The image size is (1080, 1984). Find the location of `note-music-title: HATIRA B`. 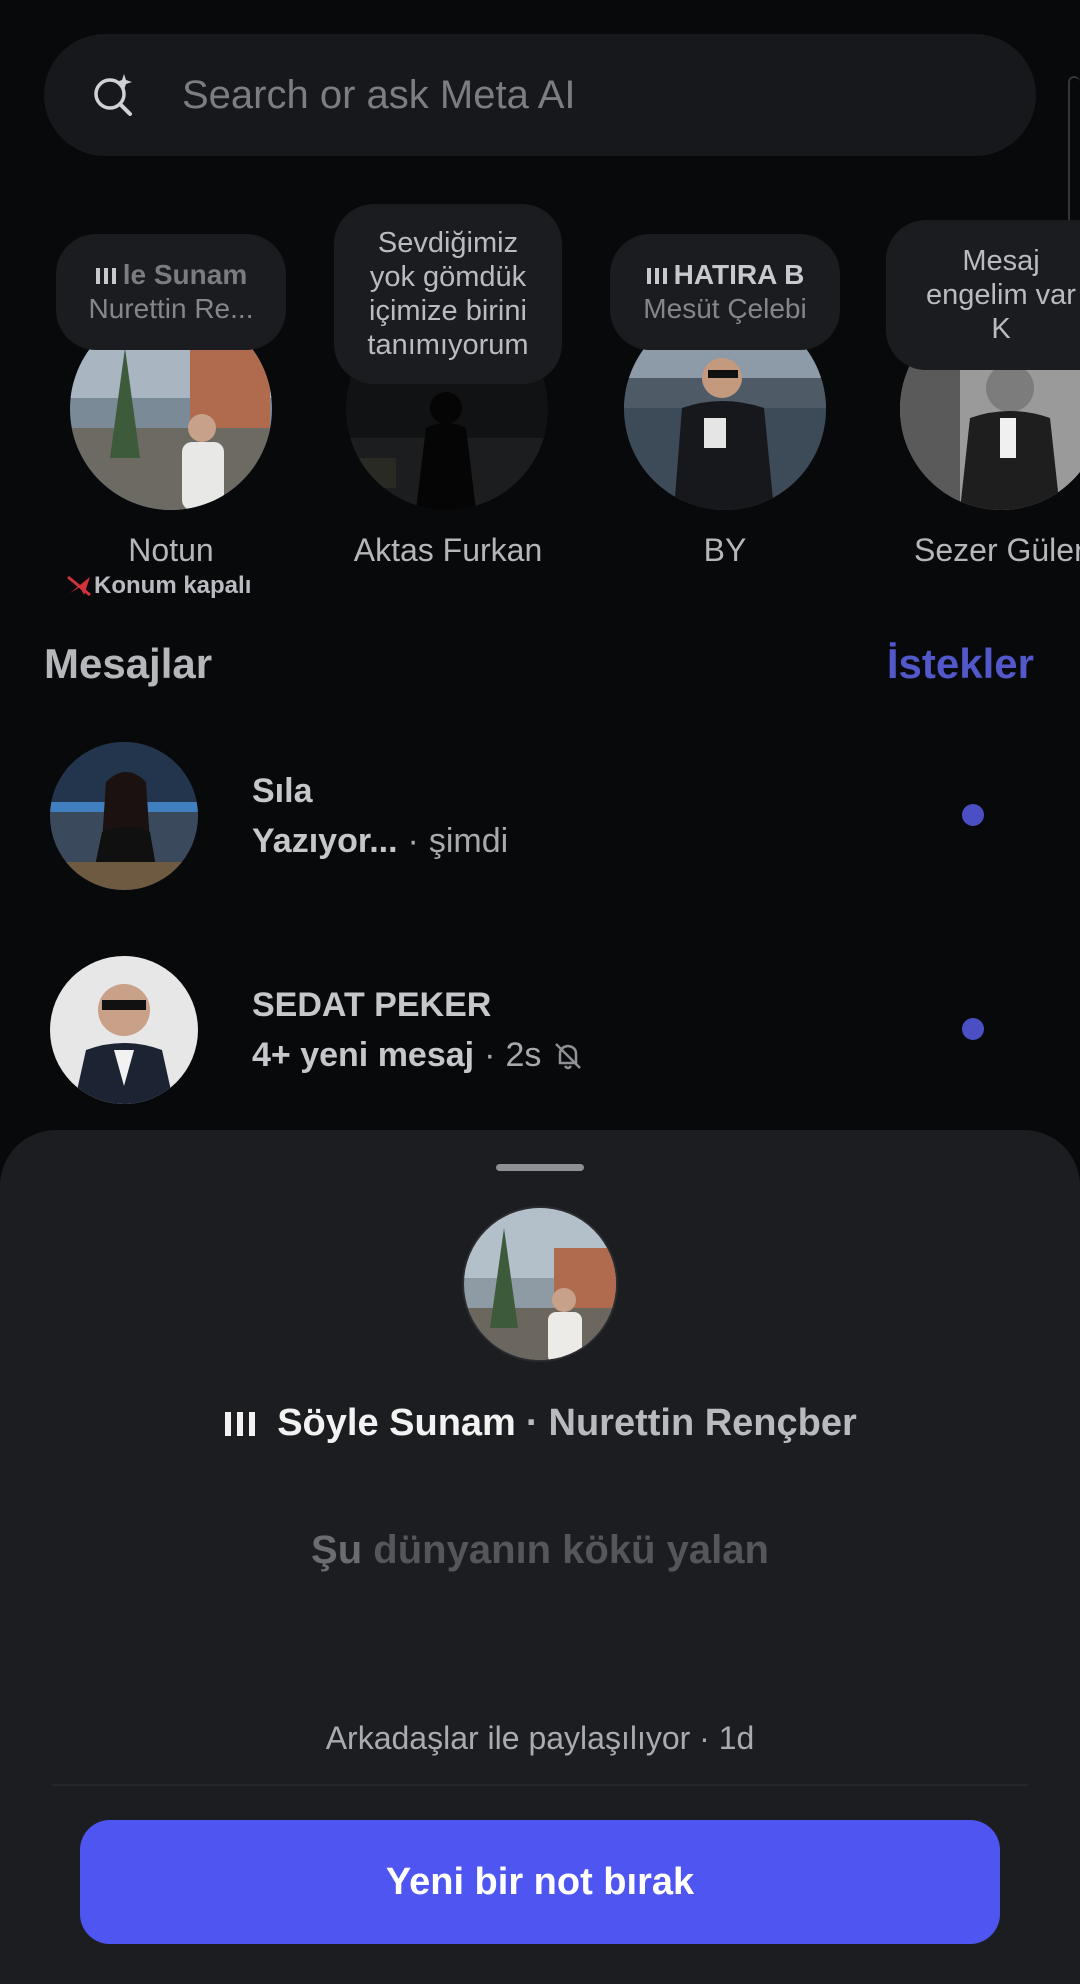

note-music-title: HATIRA B is located at coordinates (739, 274).